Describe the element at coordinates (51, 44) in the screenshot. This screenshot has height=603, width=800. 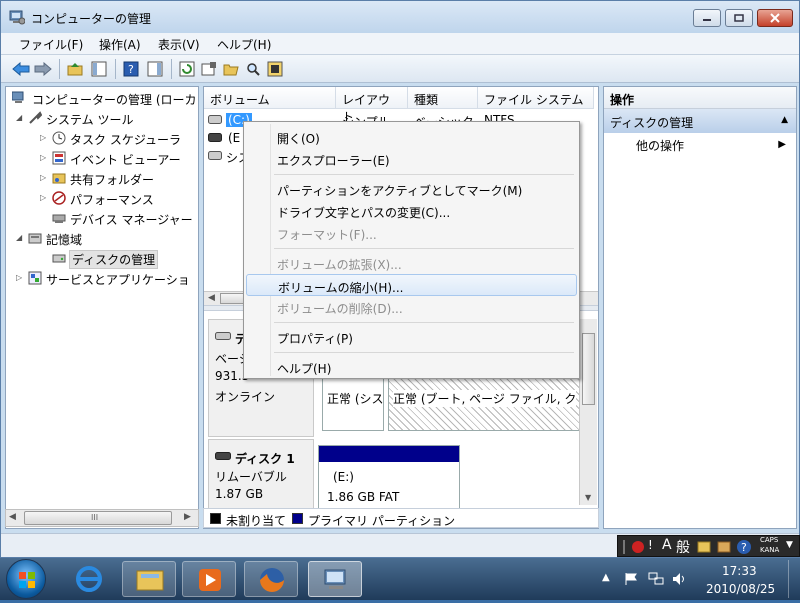
I see `menu-file: ファイル(F)` at that location.